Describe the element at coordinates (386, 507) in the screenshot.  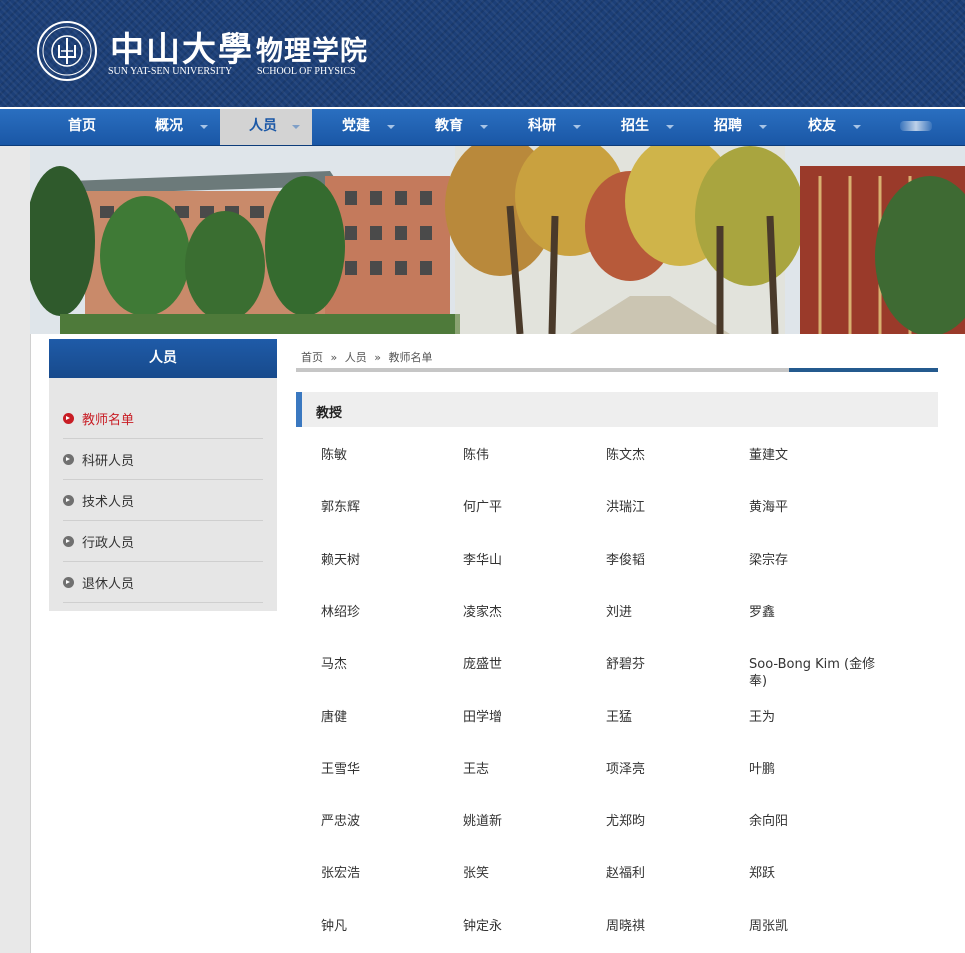
I see `faculty-name-link: 郭东辉` at that location.